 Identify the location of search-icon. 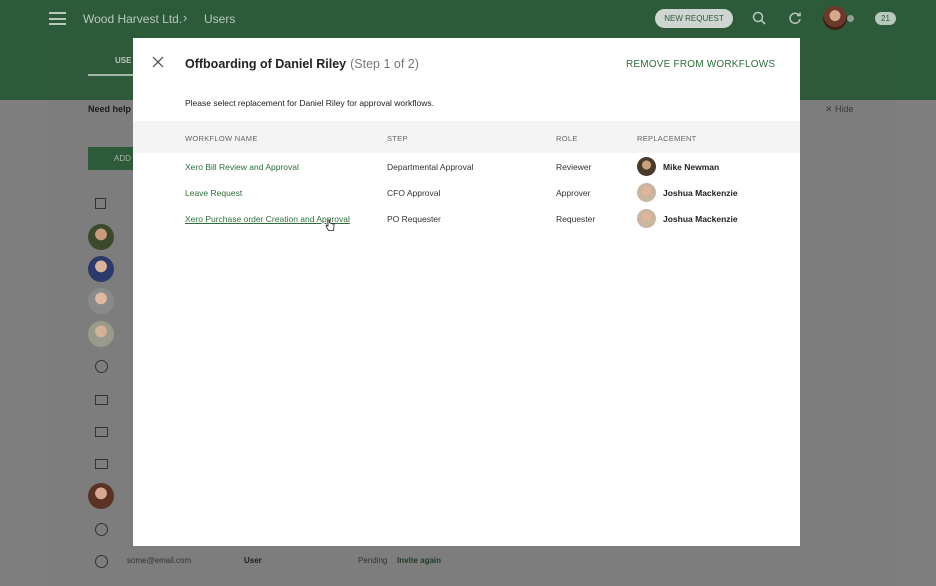
(759, 18).